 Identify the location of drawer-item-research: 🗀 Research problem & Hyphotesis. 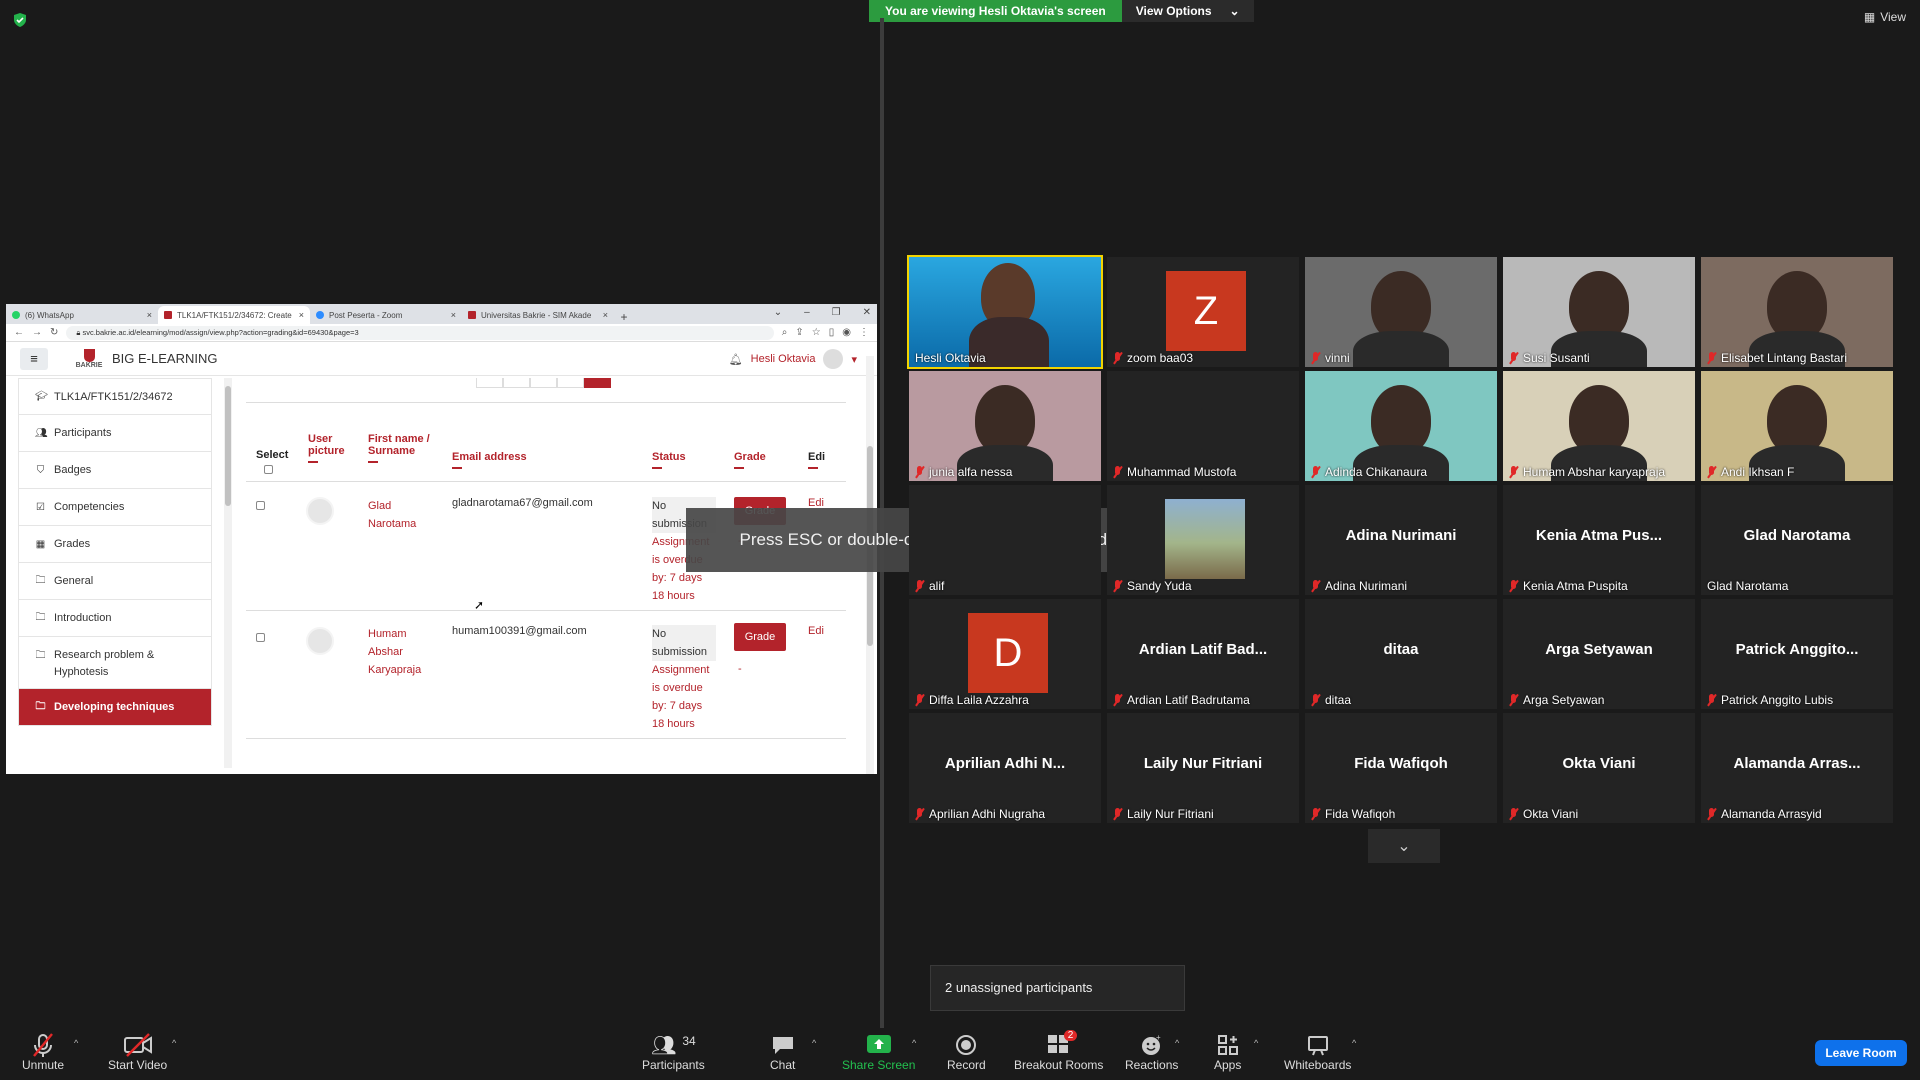
(115, 663).